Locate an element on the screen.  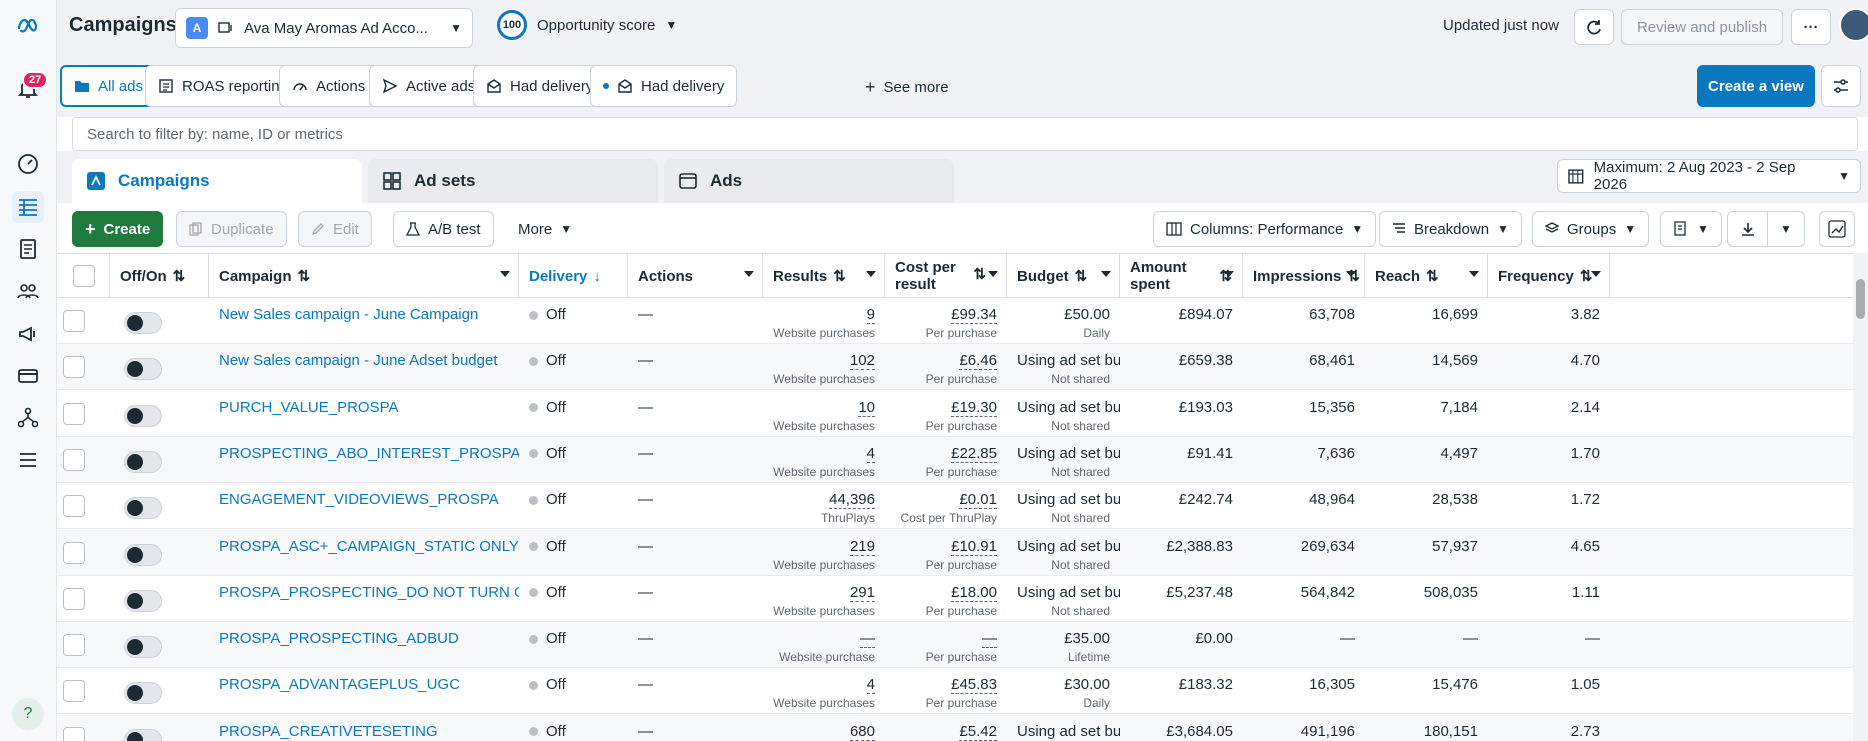
col-results: Results ⇅ is located at coordinates (824, 276).